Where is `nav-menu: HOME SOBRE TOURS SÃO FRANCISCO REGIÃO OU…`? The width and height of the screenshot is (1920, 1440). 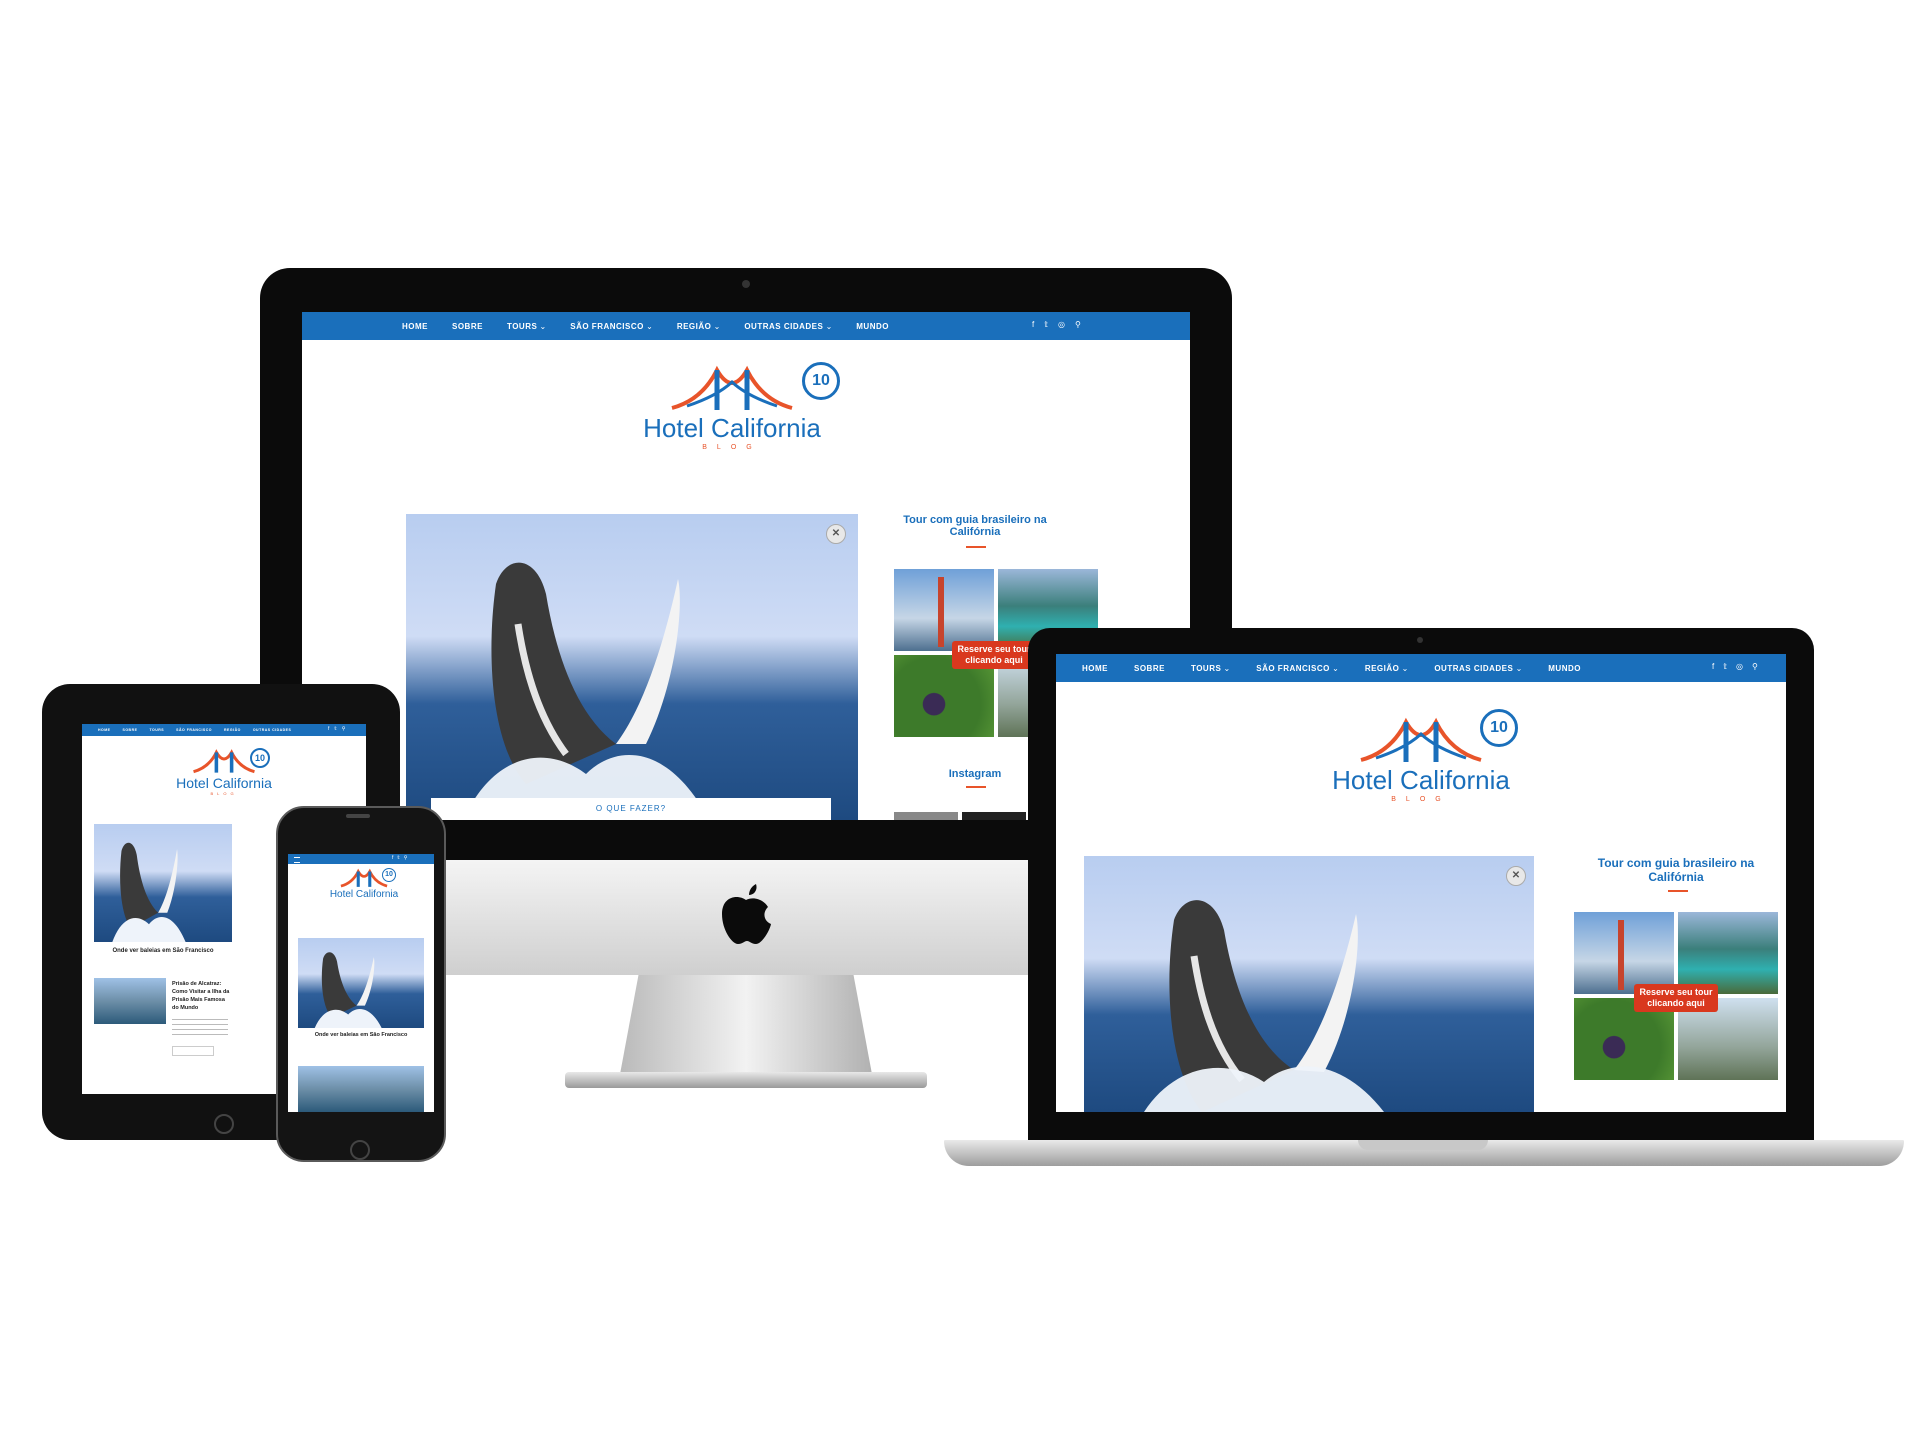
nav-menu: HOME SOBRE TOURS SÃO FRANCISCO REGIÃO OU… is located at coordinates (194, 730).